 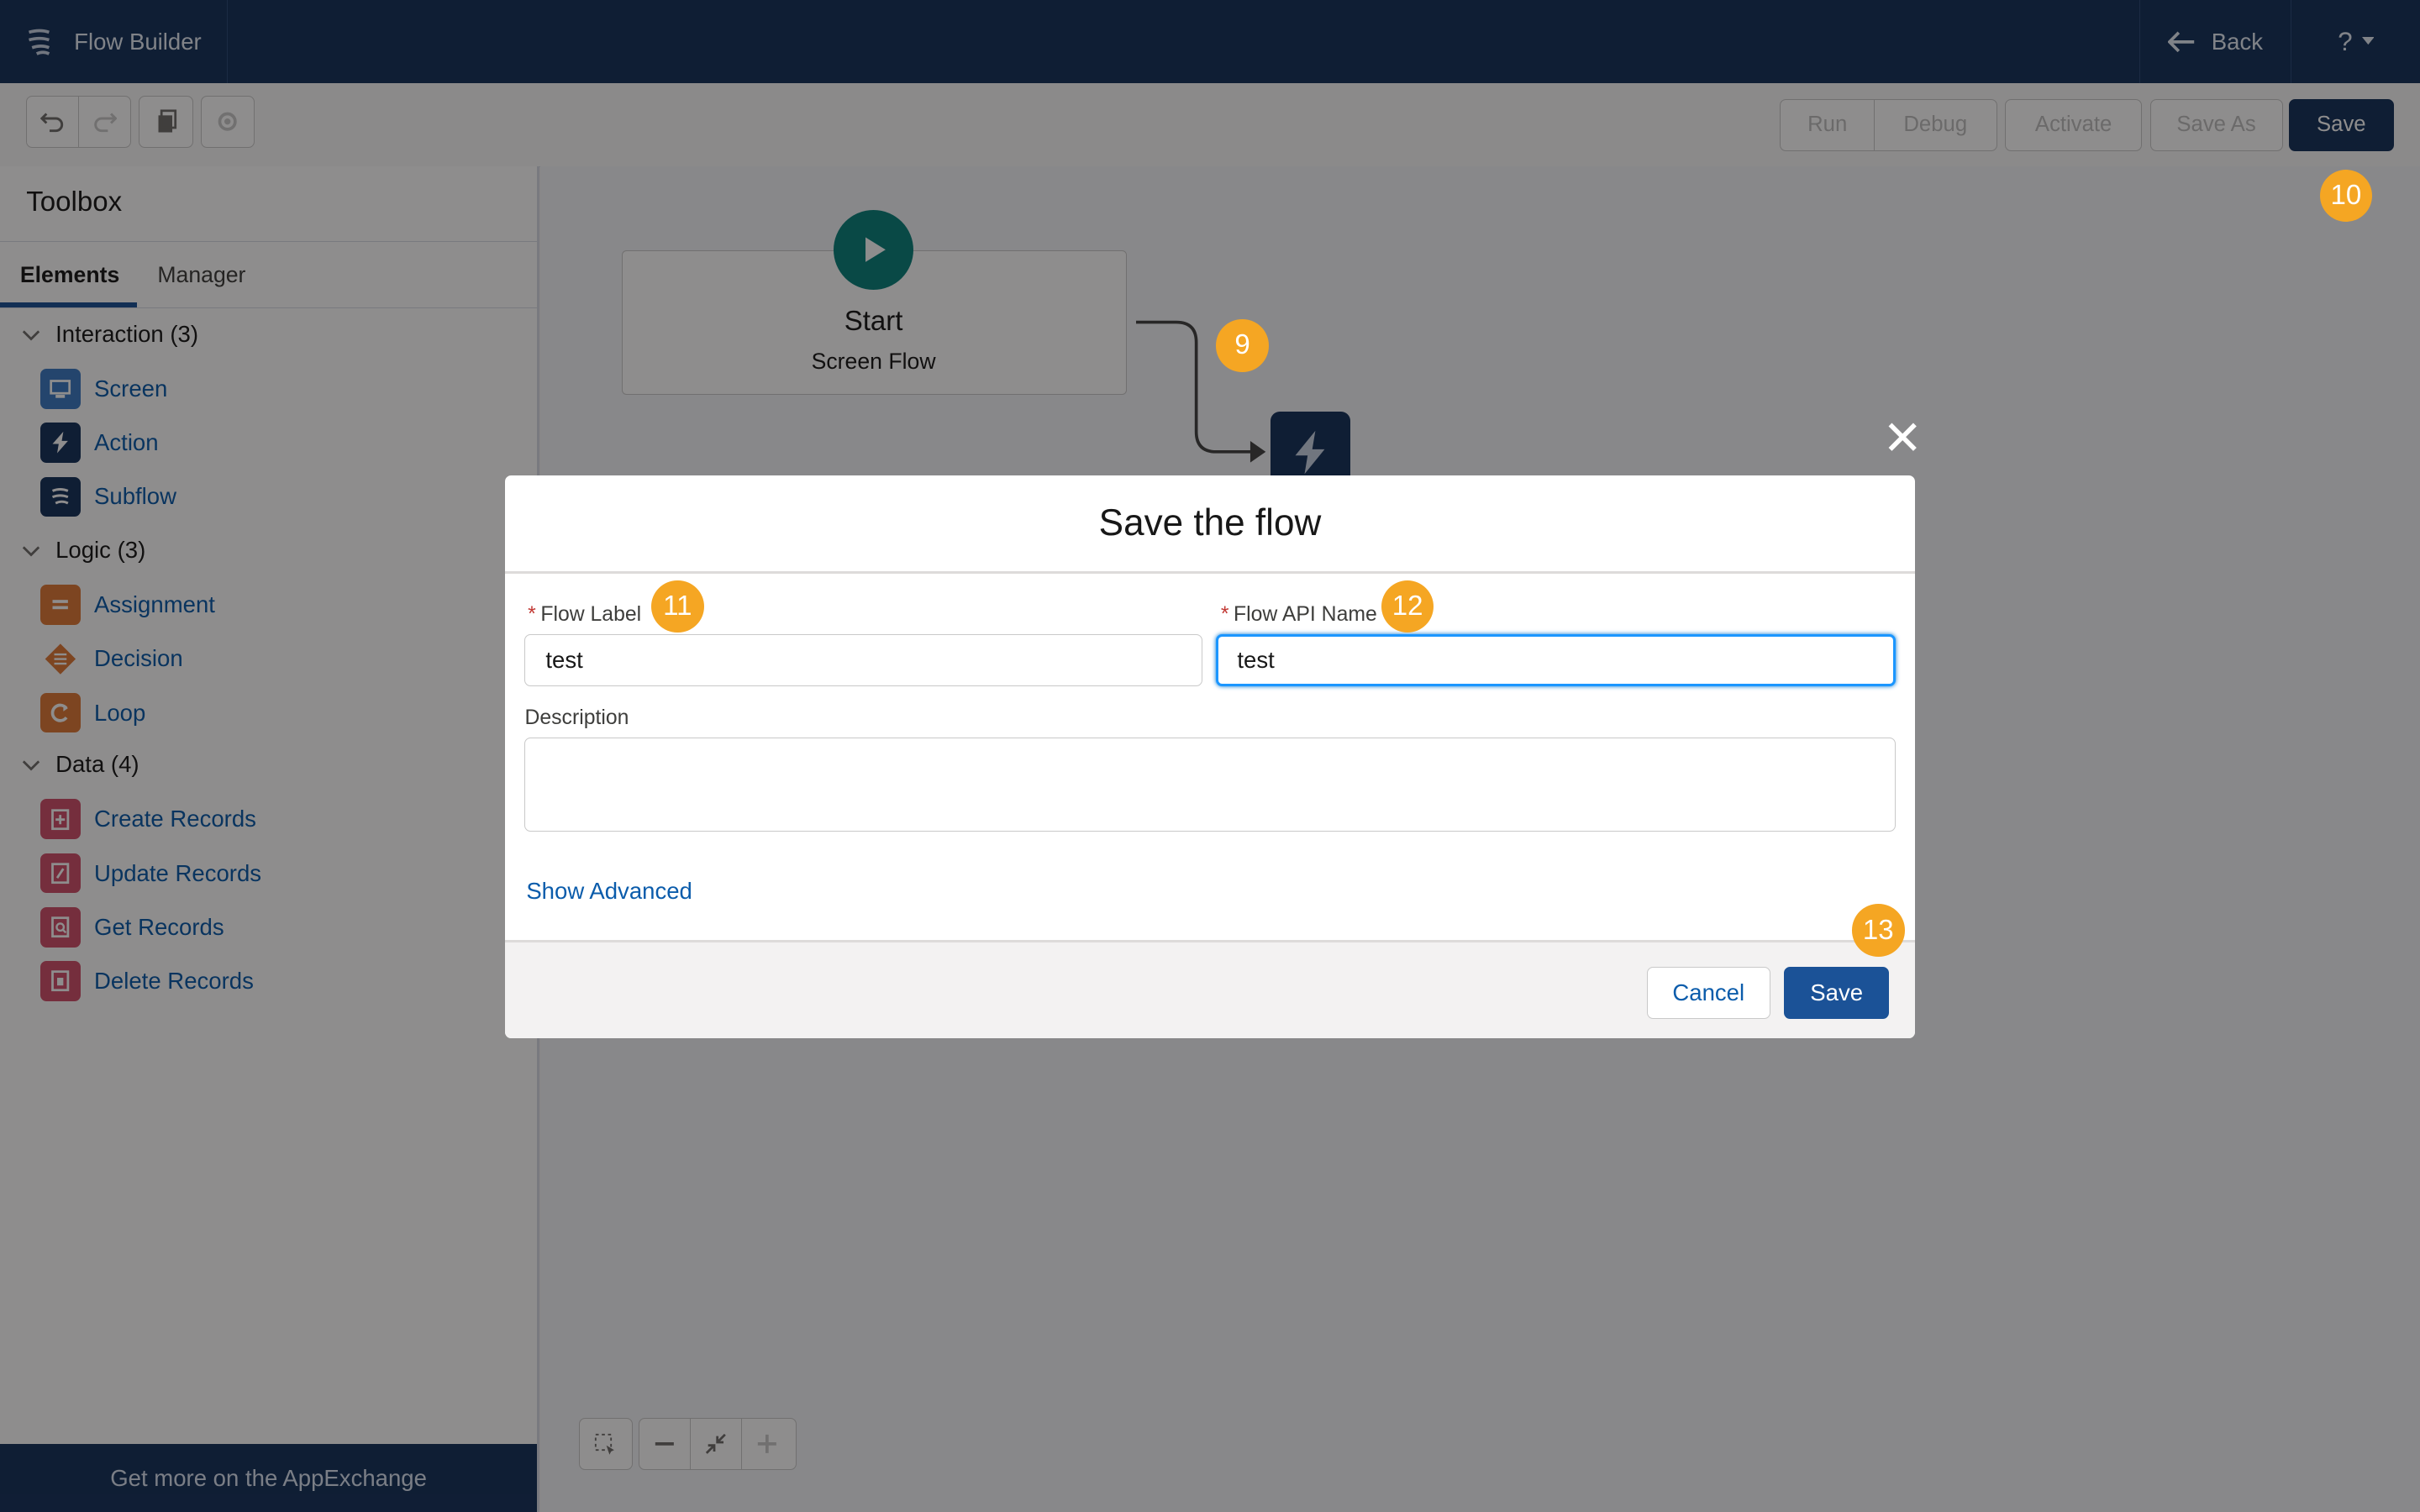 What do you see at coordinates (1242, 345) in the screenshot?
I see `step-badge: 9` at bounding box center [1242, 345].